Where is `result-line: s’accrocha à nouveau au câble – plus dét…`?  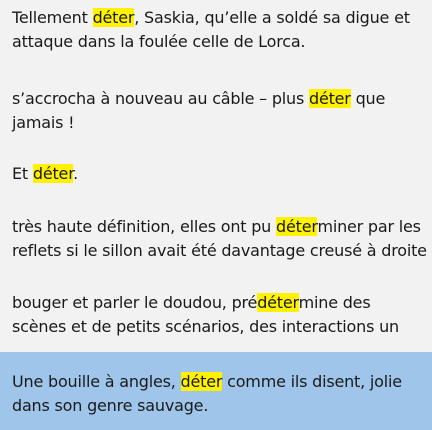 result-line: s’accrocha à nouveau au câble – plus dét… is located at coordinates (217, 99).